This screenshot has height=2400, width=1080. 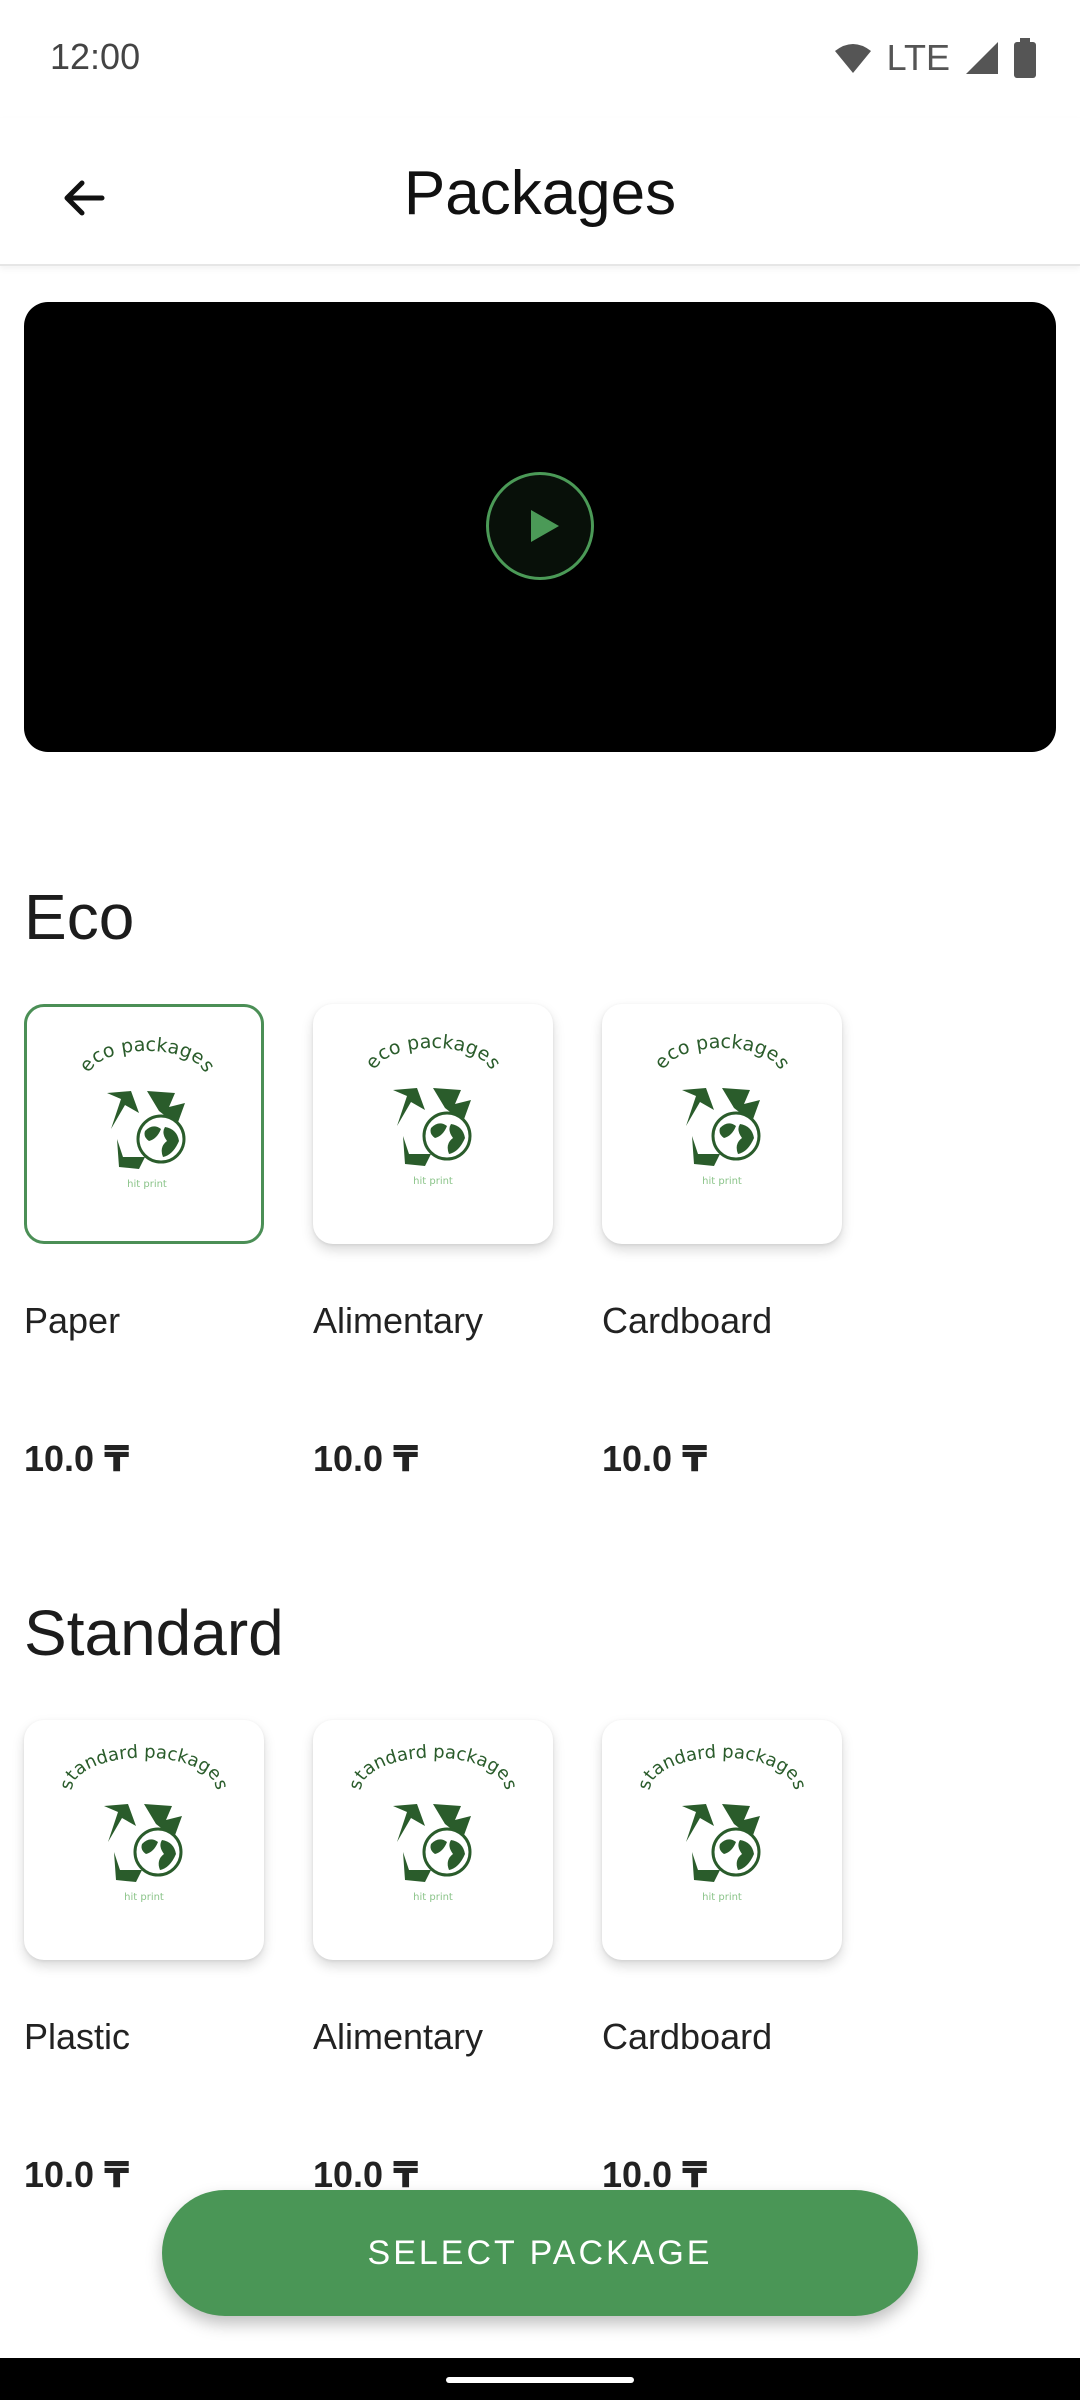 What do you see at coordinates (72, 1320) in the screenshot?
I see `package-label: Paper` at bounding box center [72, 1320].